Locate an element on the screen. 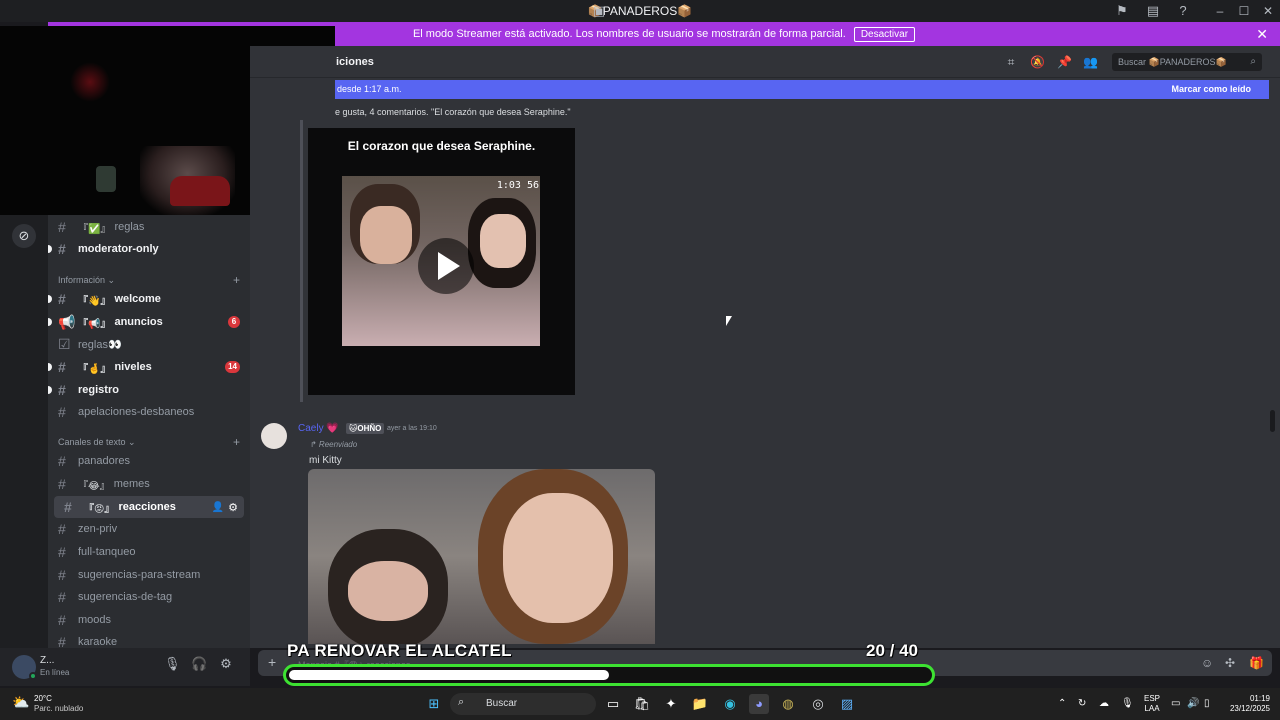 This screenshot has width=1280, height=720. start-icon: ⊞ is located at coordinates (434, 704).